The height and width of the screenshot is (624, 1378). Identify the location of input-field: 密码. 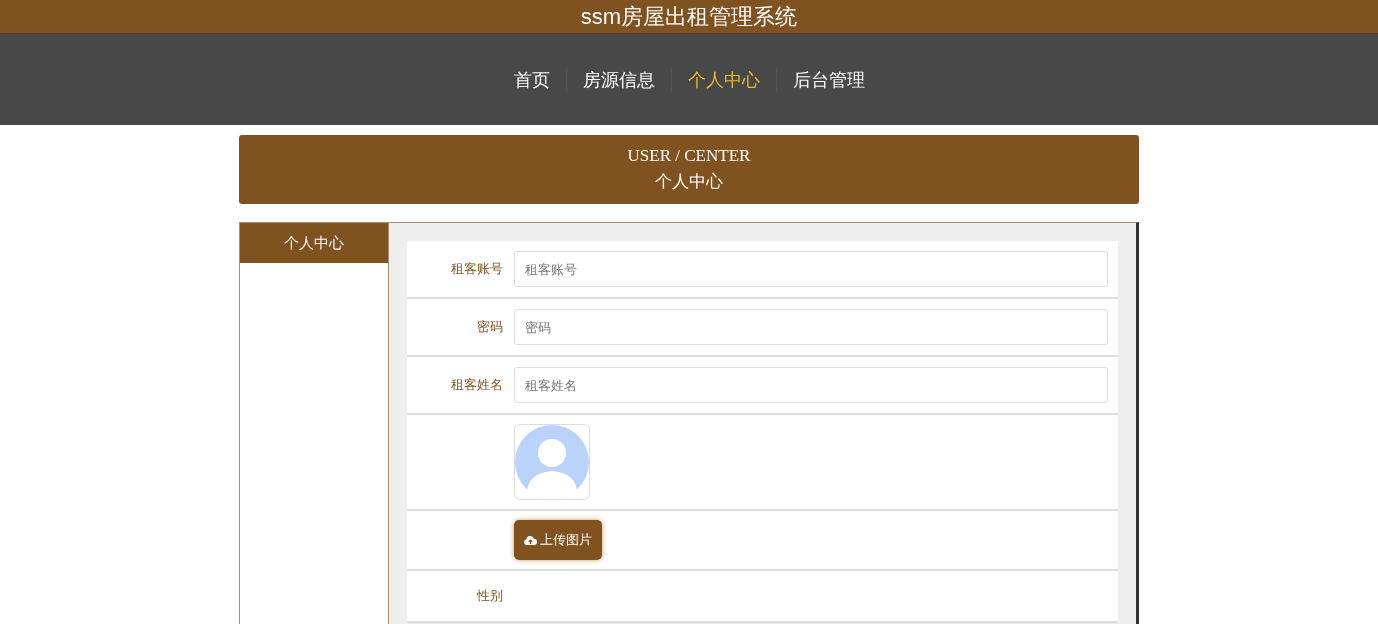
(811, 327).